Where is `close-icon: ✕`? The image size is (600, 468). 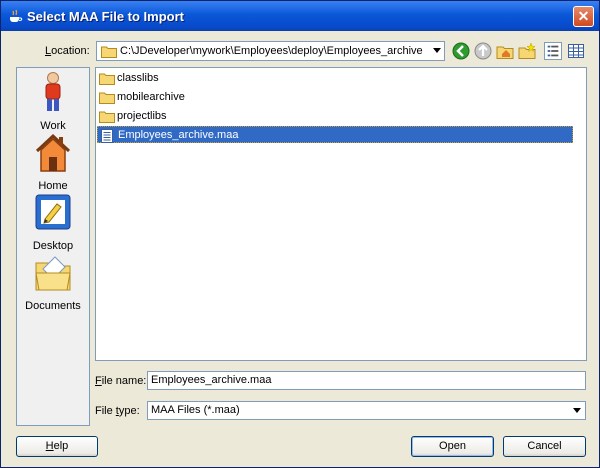 close-icon: ✕ is located at coordinates (583, 16).